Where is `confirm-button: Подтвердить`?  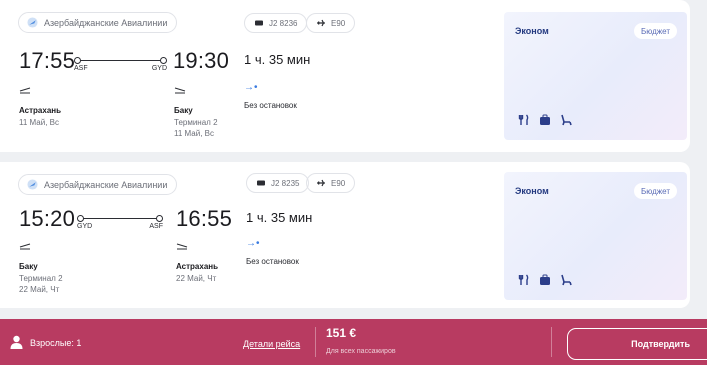
confirm-button: Подтвердить is located at coordinates (637, 344).